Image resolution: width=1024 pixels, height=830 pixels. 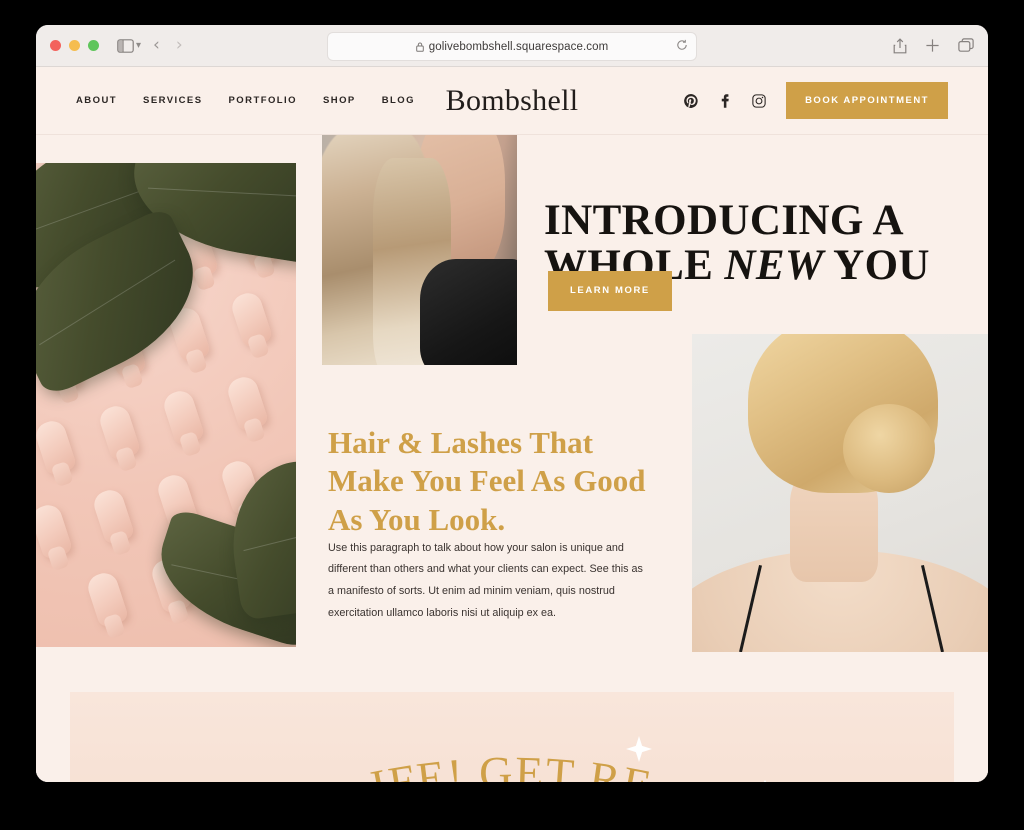 I want to click on window-traffic-lights, so click(x=74, y=45).